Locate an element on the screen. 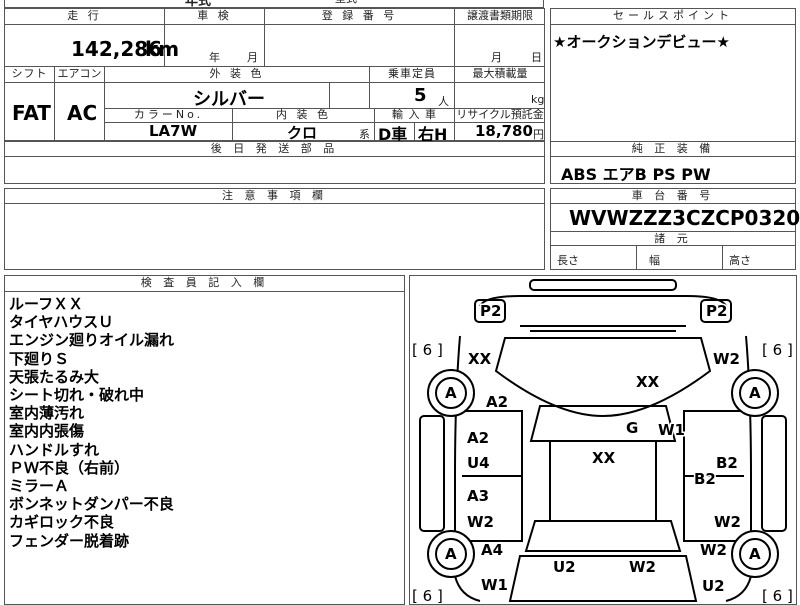  aircon-label: エアコン is located at coordinates (80, 75).